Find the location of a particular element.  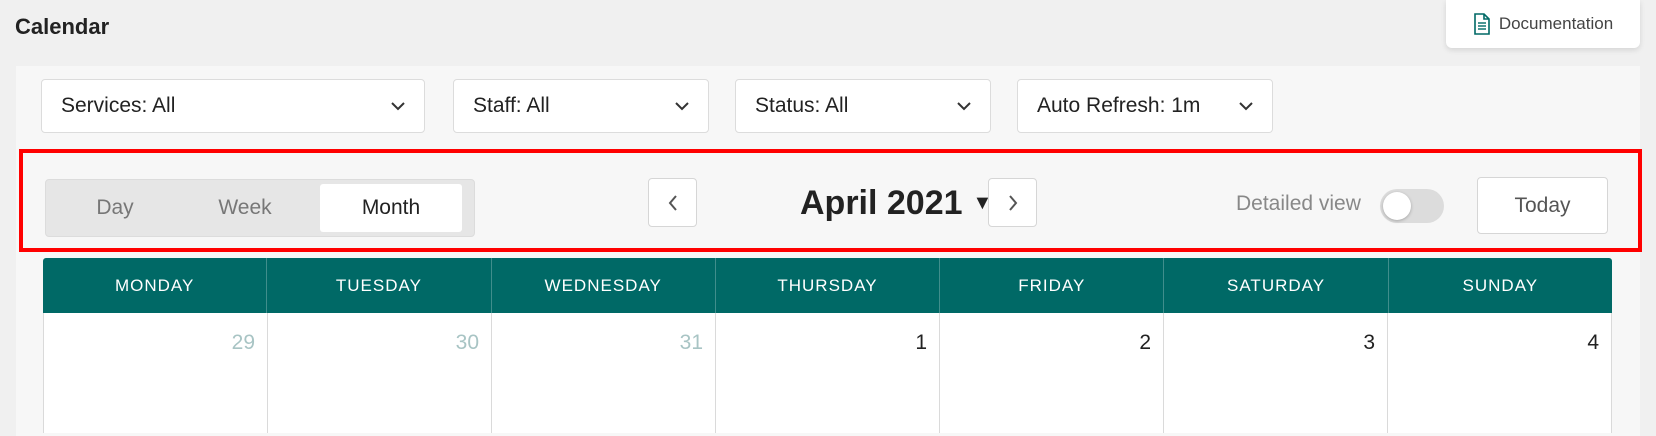

day-number: 31 is located at coordinates (691, 342).